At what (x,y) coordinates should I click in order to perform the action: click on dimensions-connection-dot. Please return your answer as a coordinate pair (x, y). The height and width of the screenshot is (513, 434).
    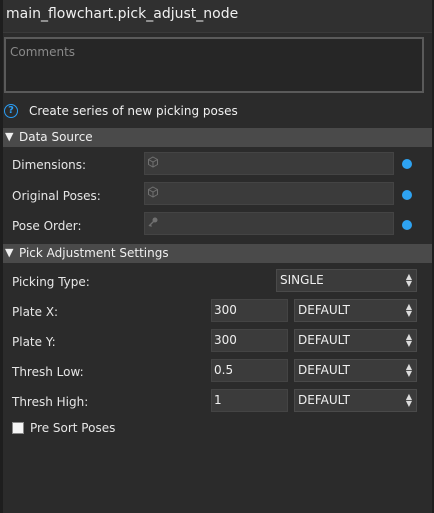
    Looking at the image, I should click on (407, 164).